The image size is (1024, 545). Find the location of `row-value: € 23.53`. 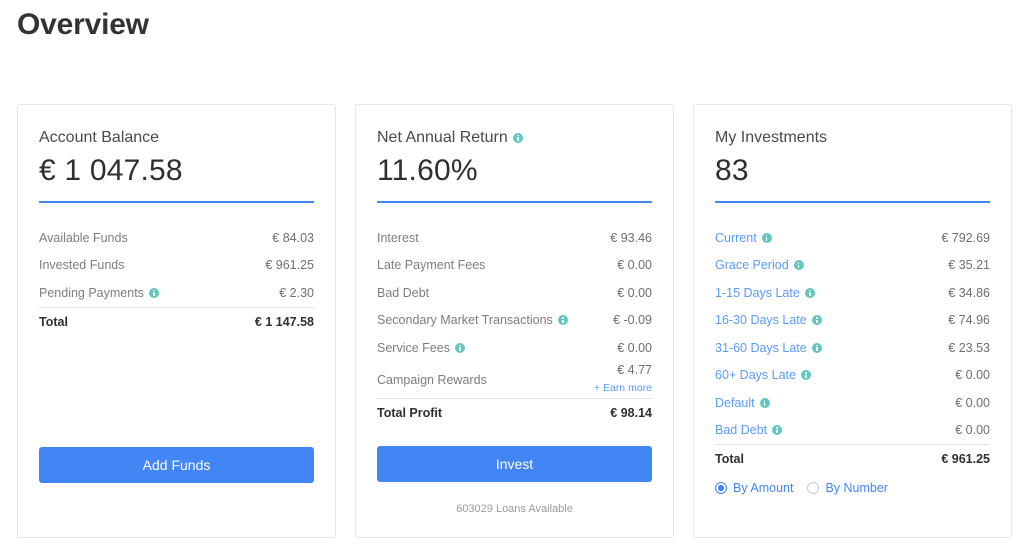

row-value: € 23.53 is located at coordinates (969, 347).